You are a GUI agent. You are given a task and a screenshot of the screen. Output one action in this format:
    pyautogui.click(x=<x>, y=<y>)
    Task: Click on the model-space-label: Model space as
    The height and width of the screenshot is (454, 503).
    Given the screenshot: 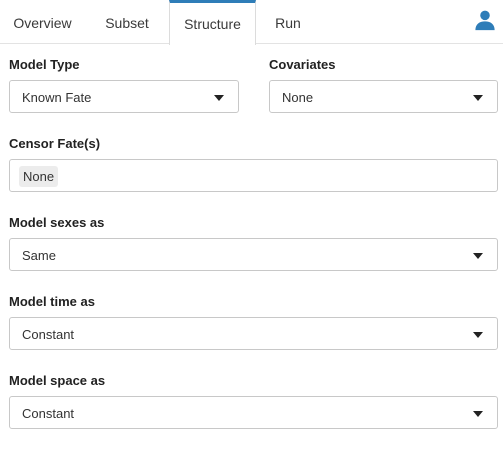 What is the action you would take?
    pyautogui.click(x=57, y=380)
    